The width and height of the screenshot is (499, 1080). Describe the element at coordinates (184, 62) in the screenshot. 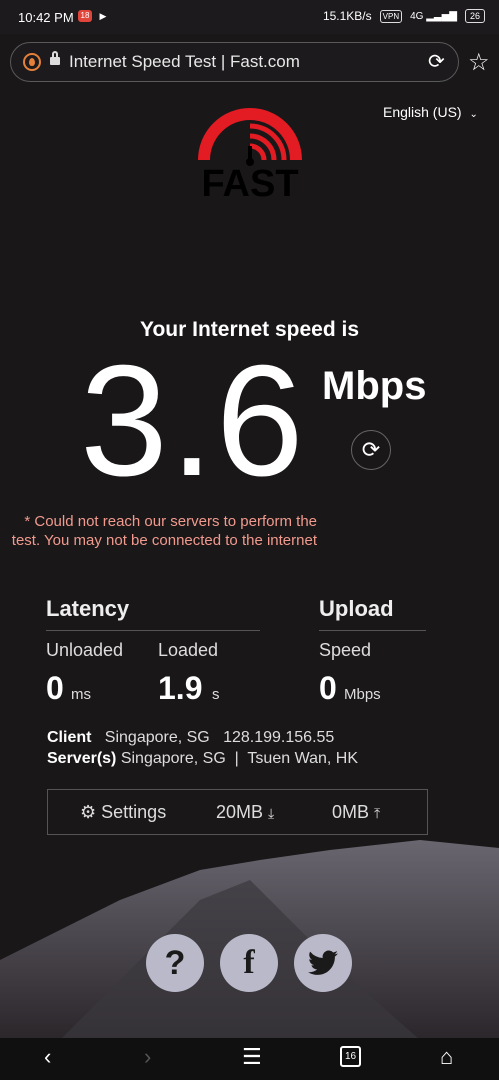

I see `url-text: Internet Speed Test | Fast.com` at that location.